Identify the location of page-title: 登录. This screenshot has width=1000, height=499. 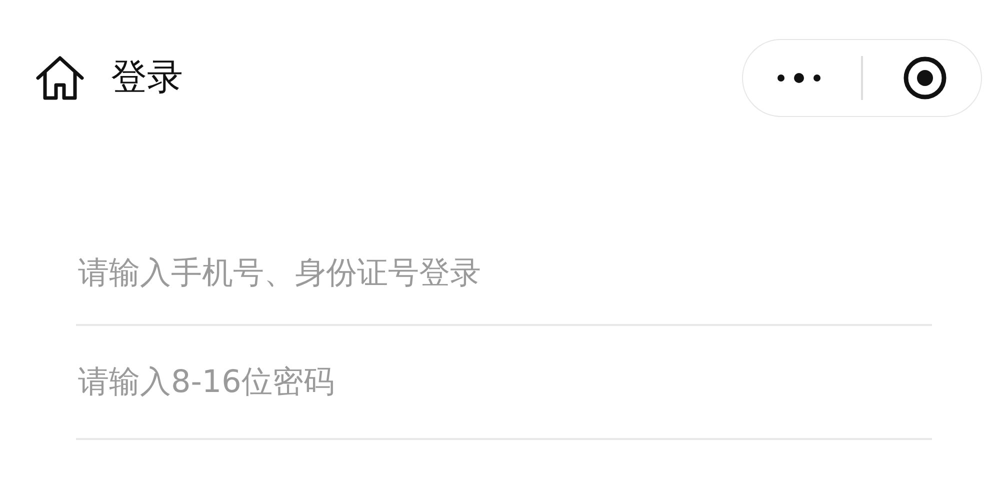
(147, 78).